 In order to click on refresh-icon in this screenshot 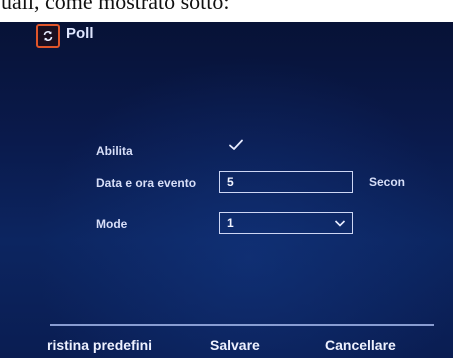, I will do `click(48, 36)`.